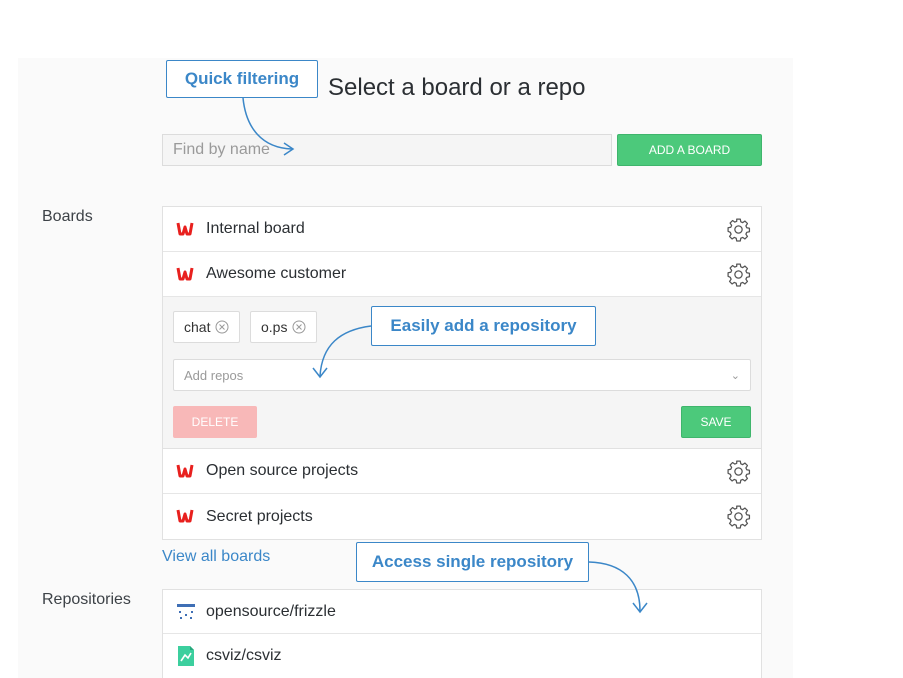  I want to click on callout-easily-add-repository: Easily add a repository, so click(483, 326).